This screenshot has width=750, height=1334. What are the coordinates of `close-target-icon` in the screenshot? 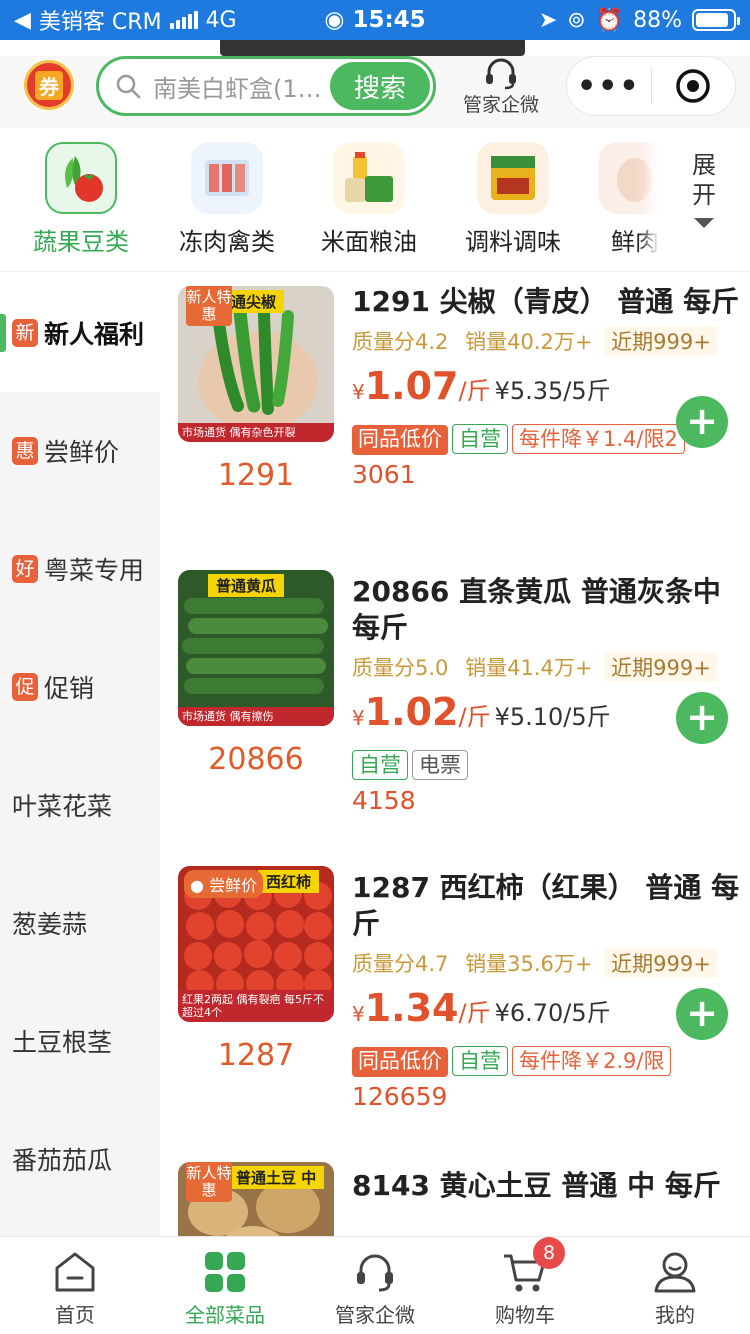 It's located at (694, 86).